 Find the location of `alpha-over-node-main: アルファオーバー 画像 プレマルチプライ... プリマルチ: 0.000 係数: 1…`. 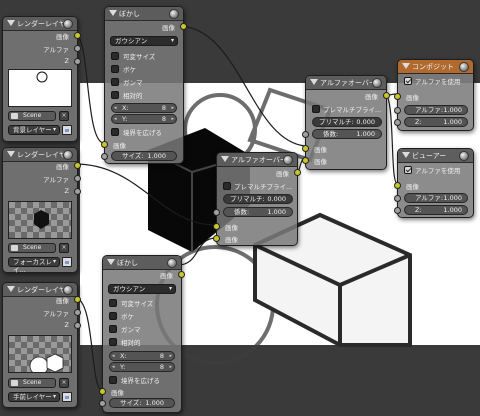

alpha-over-node-main: アルファオーバー 画像 プレマルチプライ... プリマルチ: 0.000 係数: 1… is located at coordinates (346, 122).